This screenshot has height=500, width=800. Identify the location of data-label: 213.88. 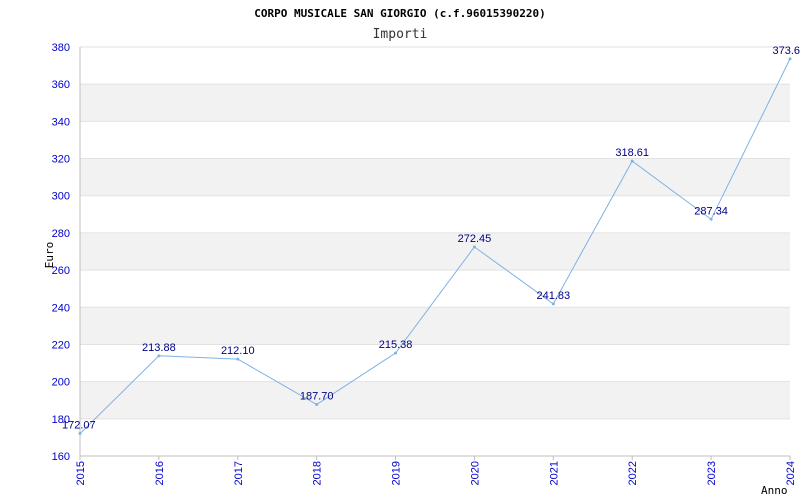
(159, 348).